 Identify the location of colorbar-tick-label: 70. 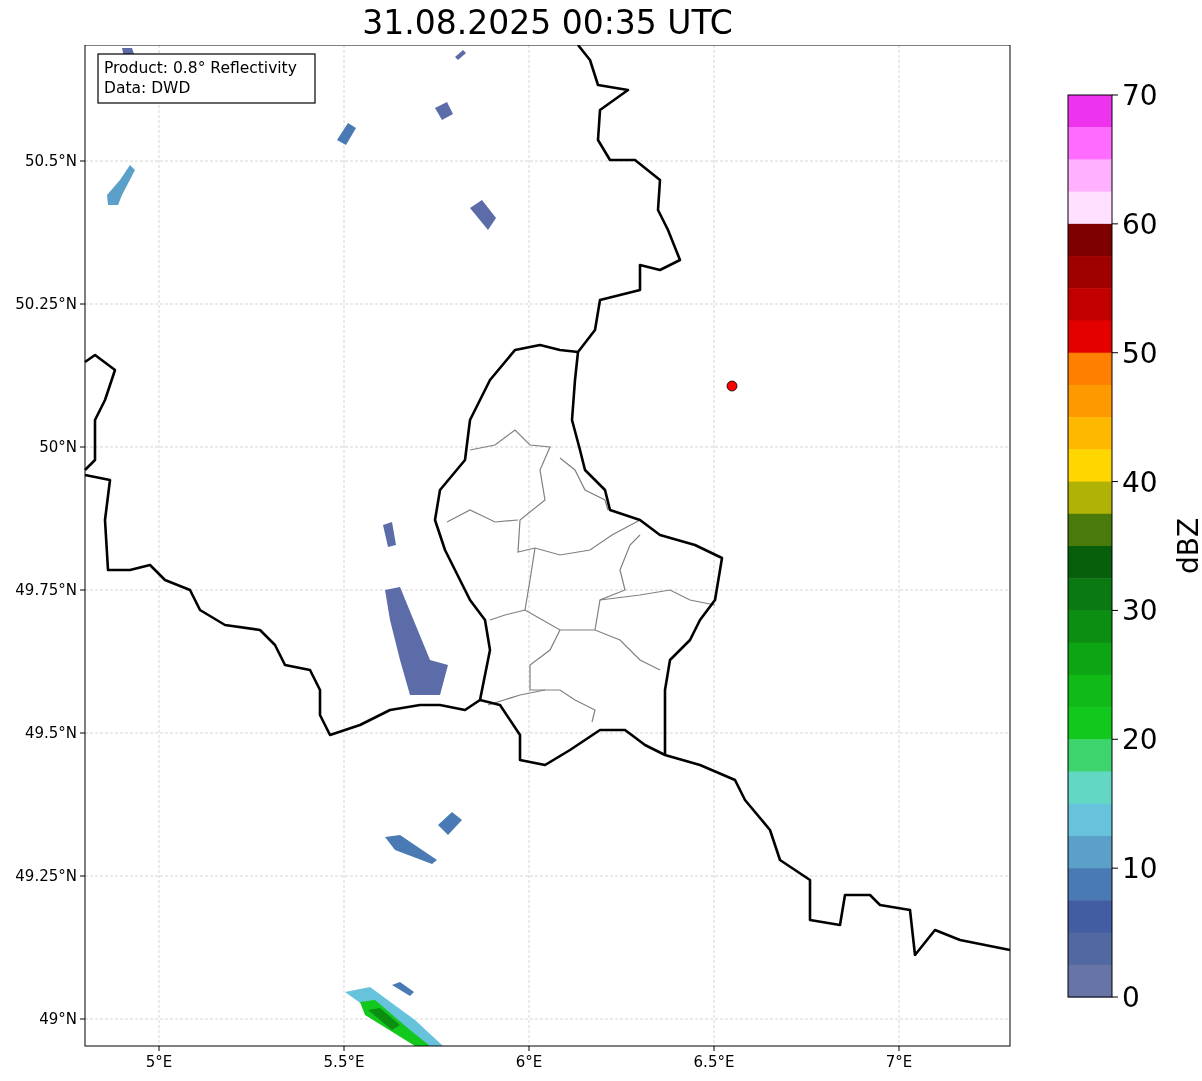
(1140, 95).